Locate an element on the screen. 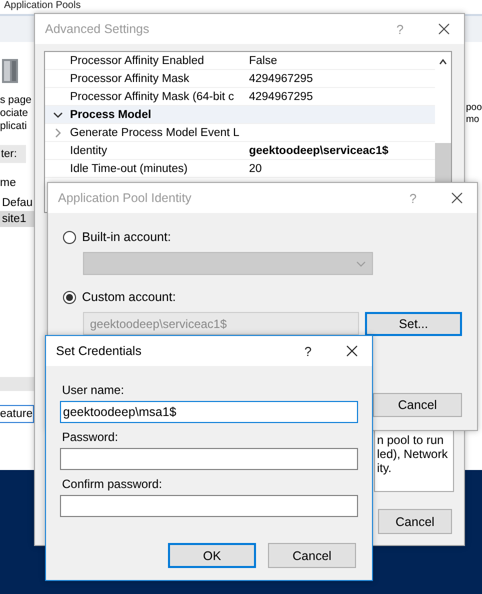 The width and height of the screenshot is (482, 594). field-label: Password: is located at coordinates (91, 437).